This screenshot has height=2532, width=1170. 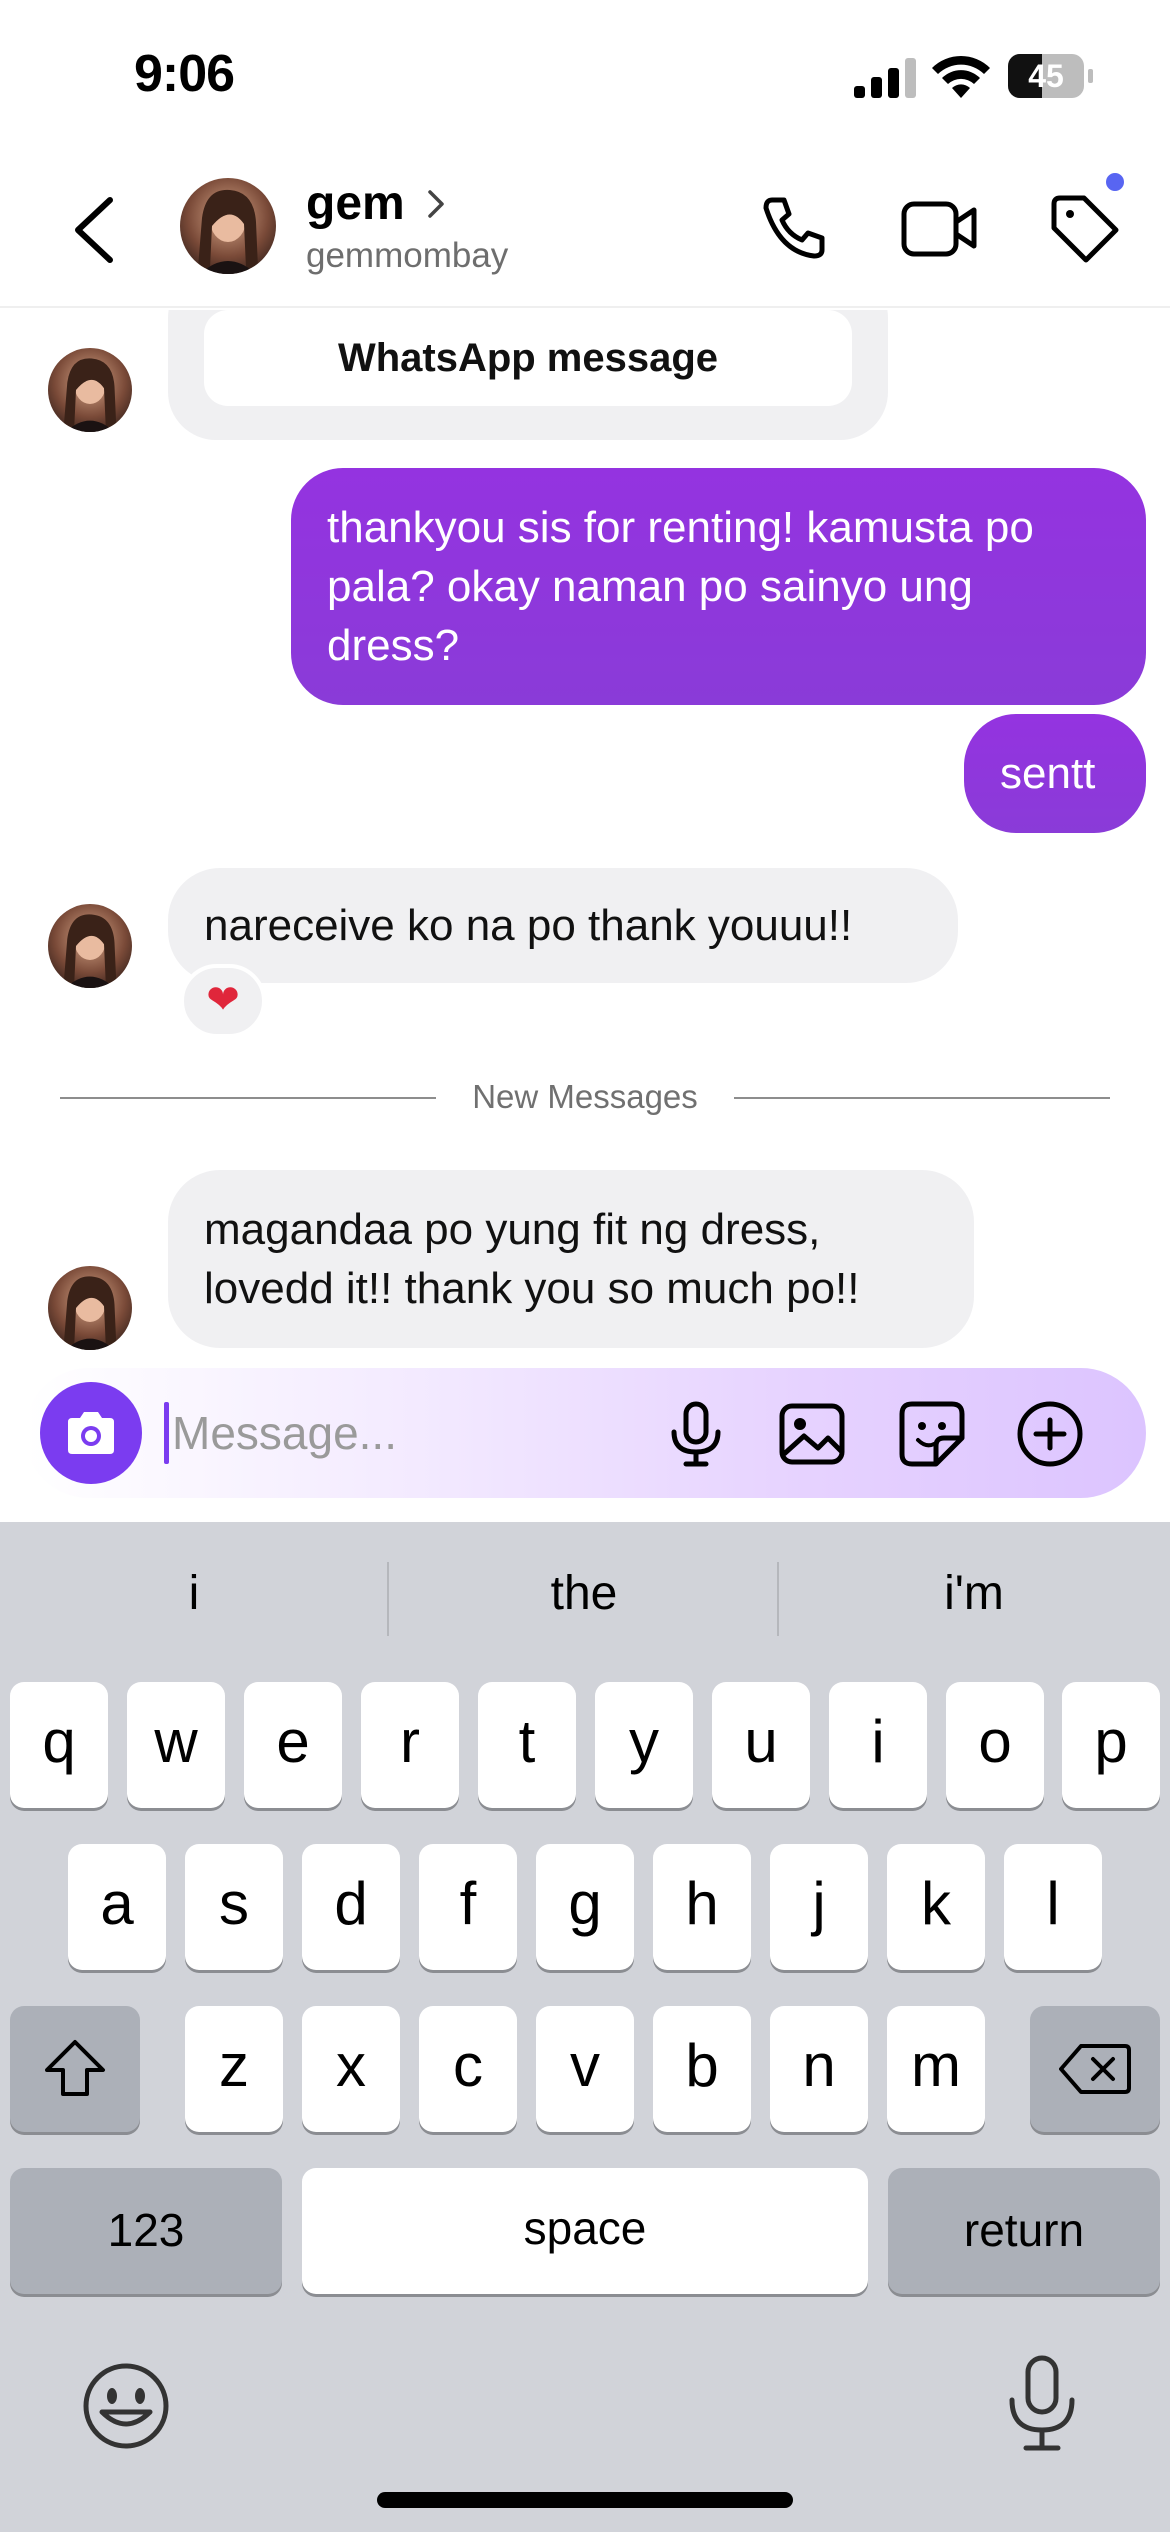 What do you see at coordinates (59, 1745) in the screenshot?
I see `key-q: q` at bounding box center [59, 1745].